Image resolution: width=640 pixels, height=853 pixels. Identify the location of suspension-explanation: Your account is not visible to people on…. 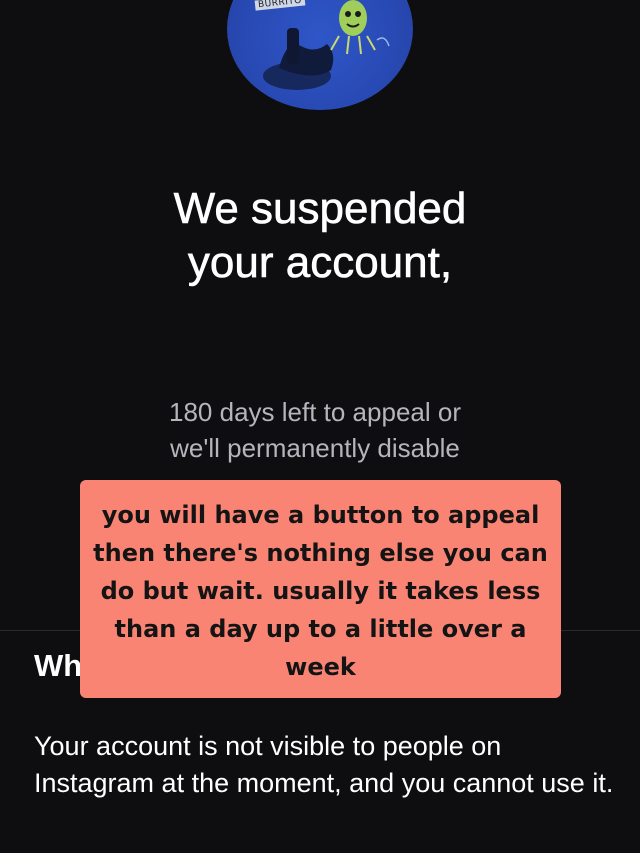
(324, 764).